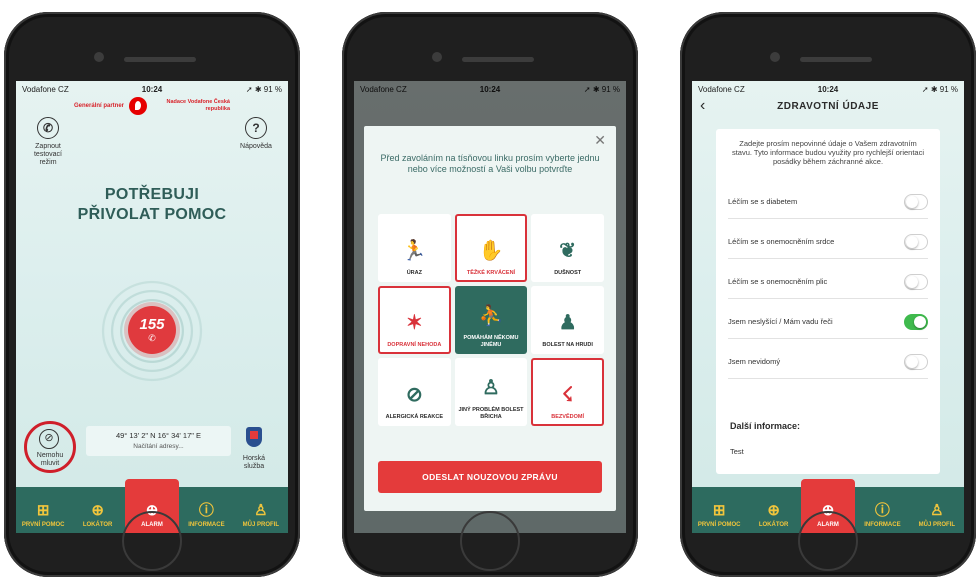 This screenshot has width=979, height=577. What do you see at coordinates (43, 525) in the screenshot?
I see `tab-label: PRVNÍ POMOC` at bounding box center [43, 525].